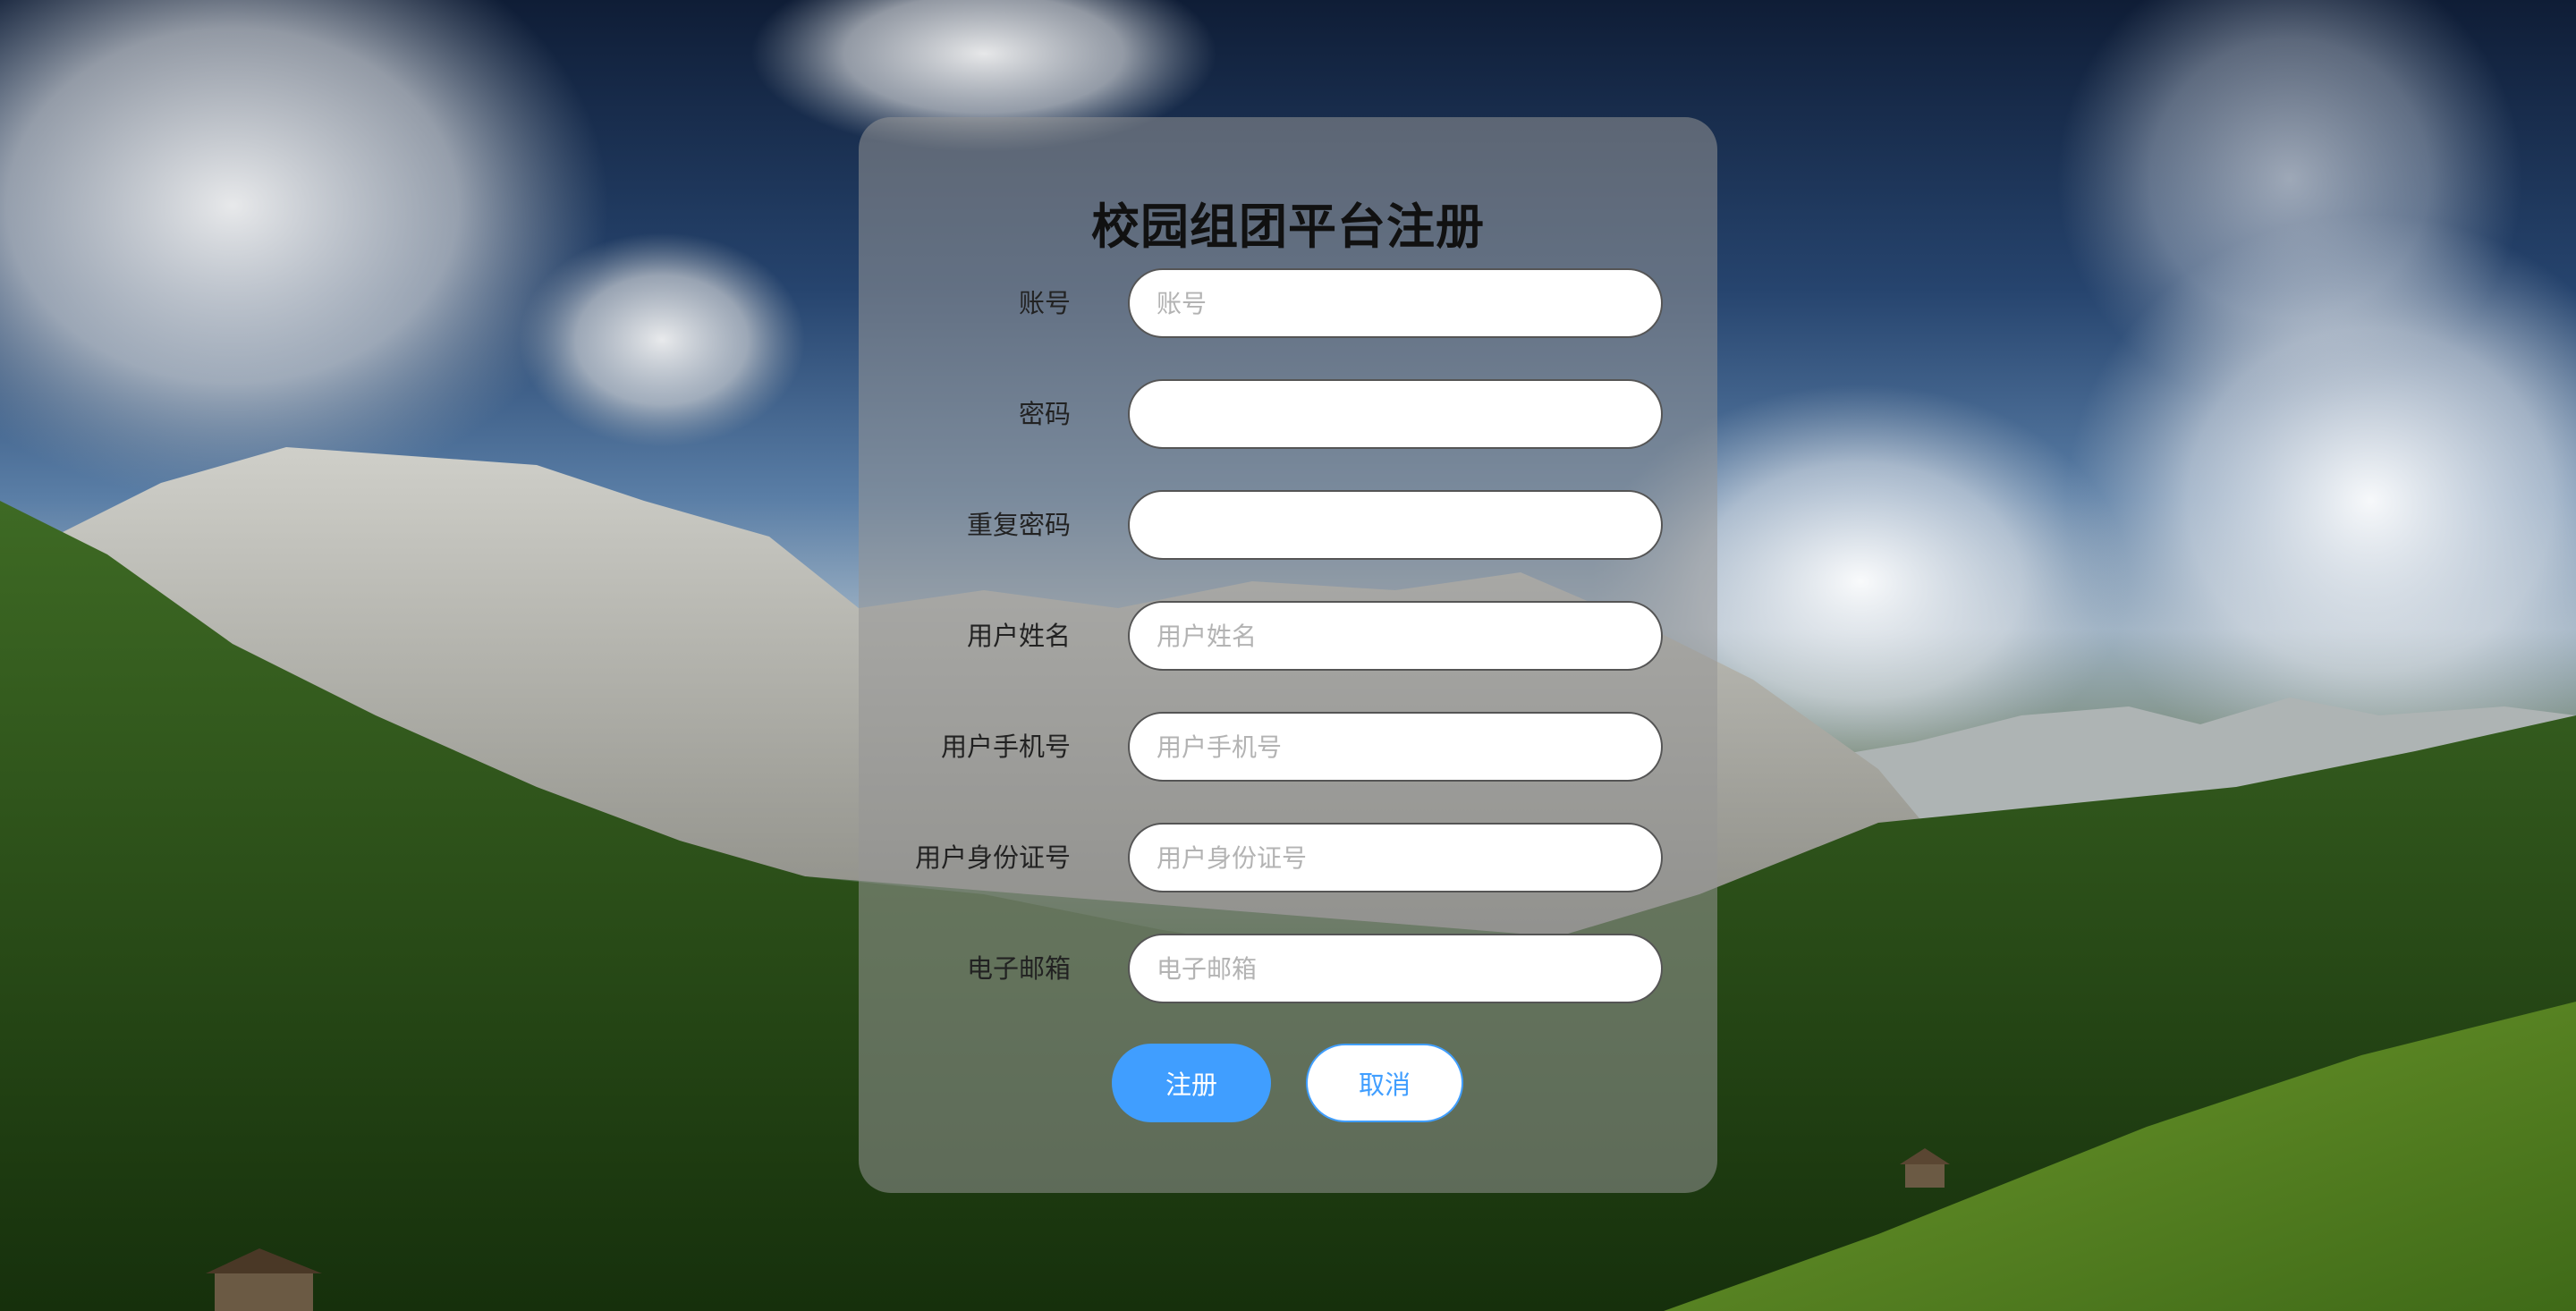  What do you see at coordinates (1395, 857) in the screenshot?
I see `id-card-input` at bounding box center [1395, 857].